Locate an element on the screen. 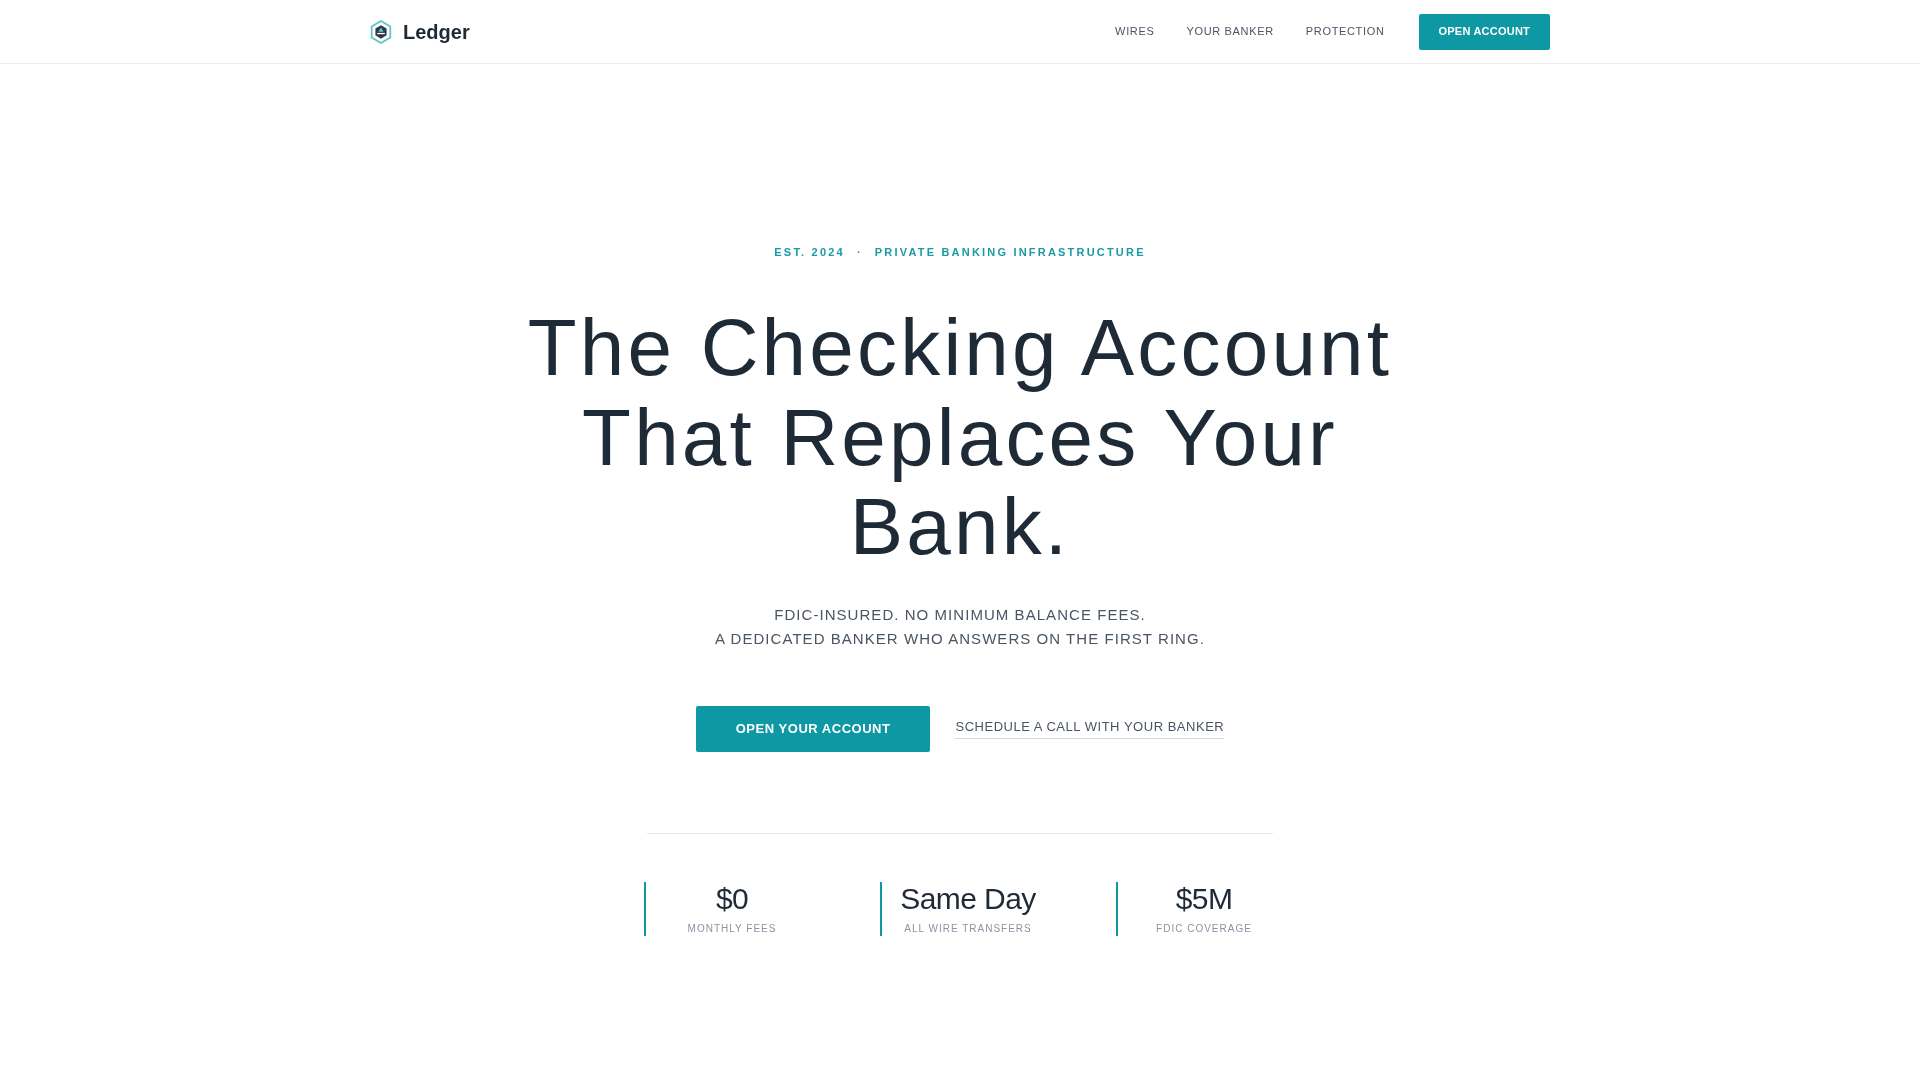  nav-link: WIRES is located at coordinates (1135, 31).